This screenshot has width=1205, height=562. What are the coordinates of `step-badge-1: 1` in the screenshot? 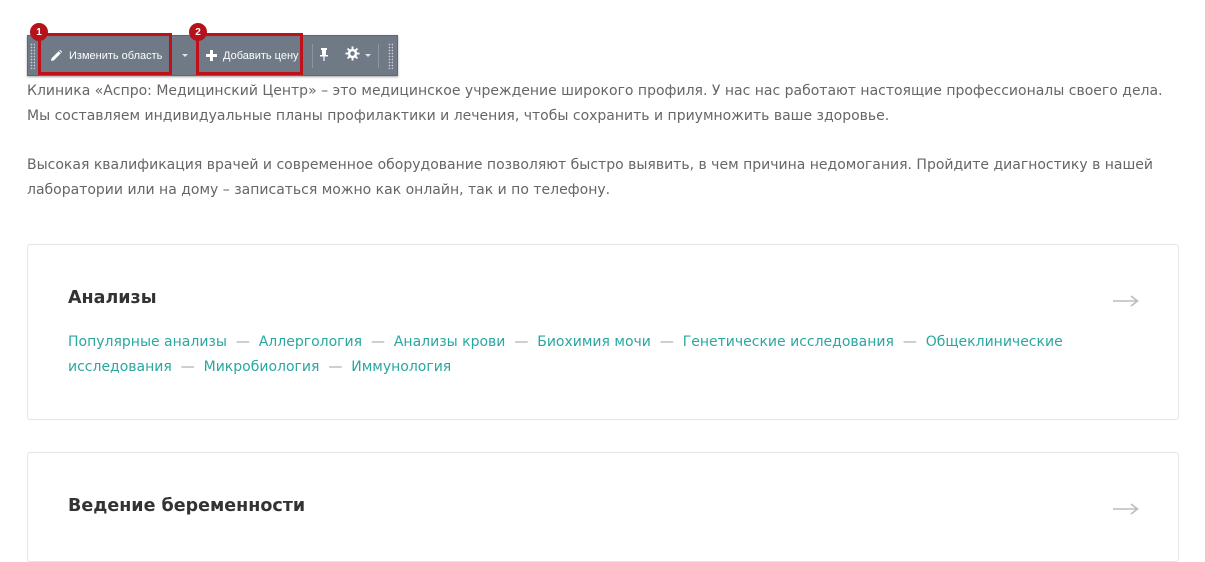 It's located at (39, 32).